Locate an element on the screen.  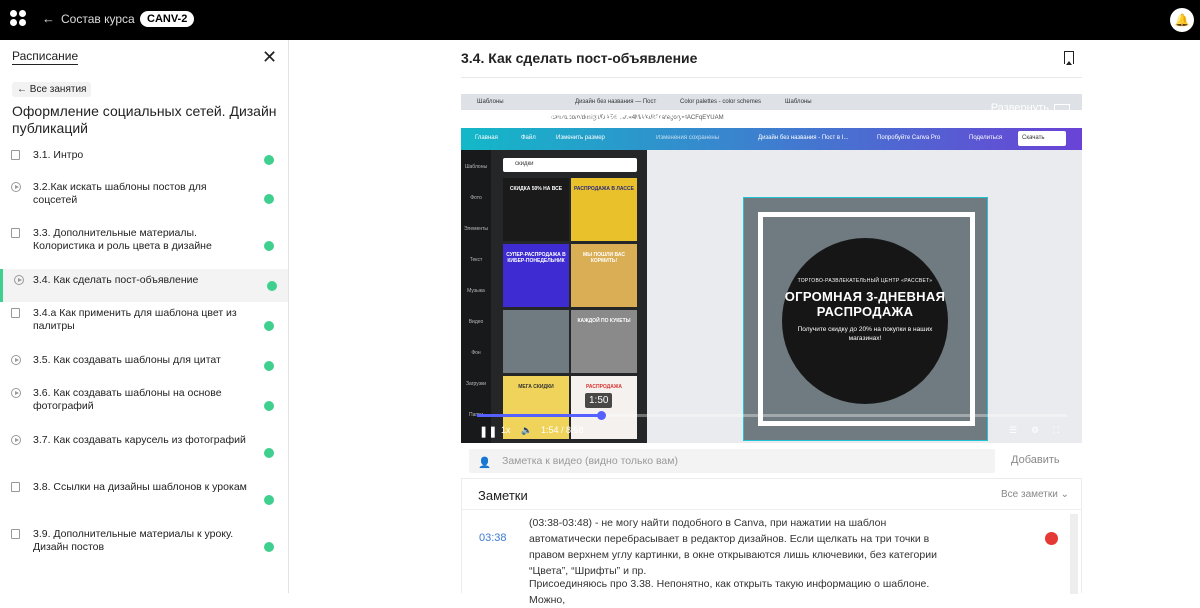
fullscreen-icon: ⛶ is located at coordinates (1056, 430).